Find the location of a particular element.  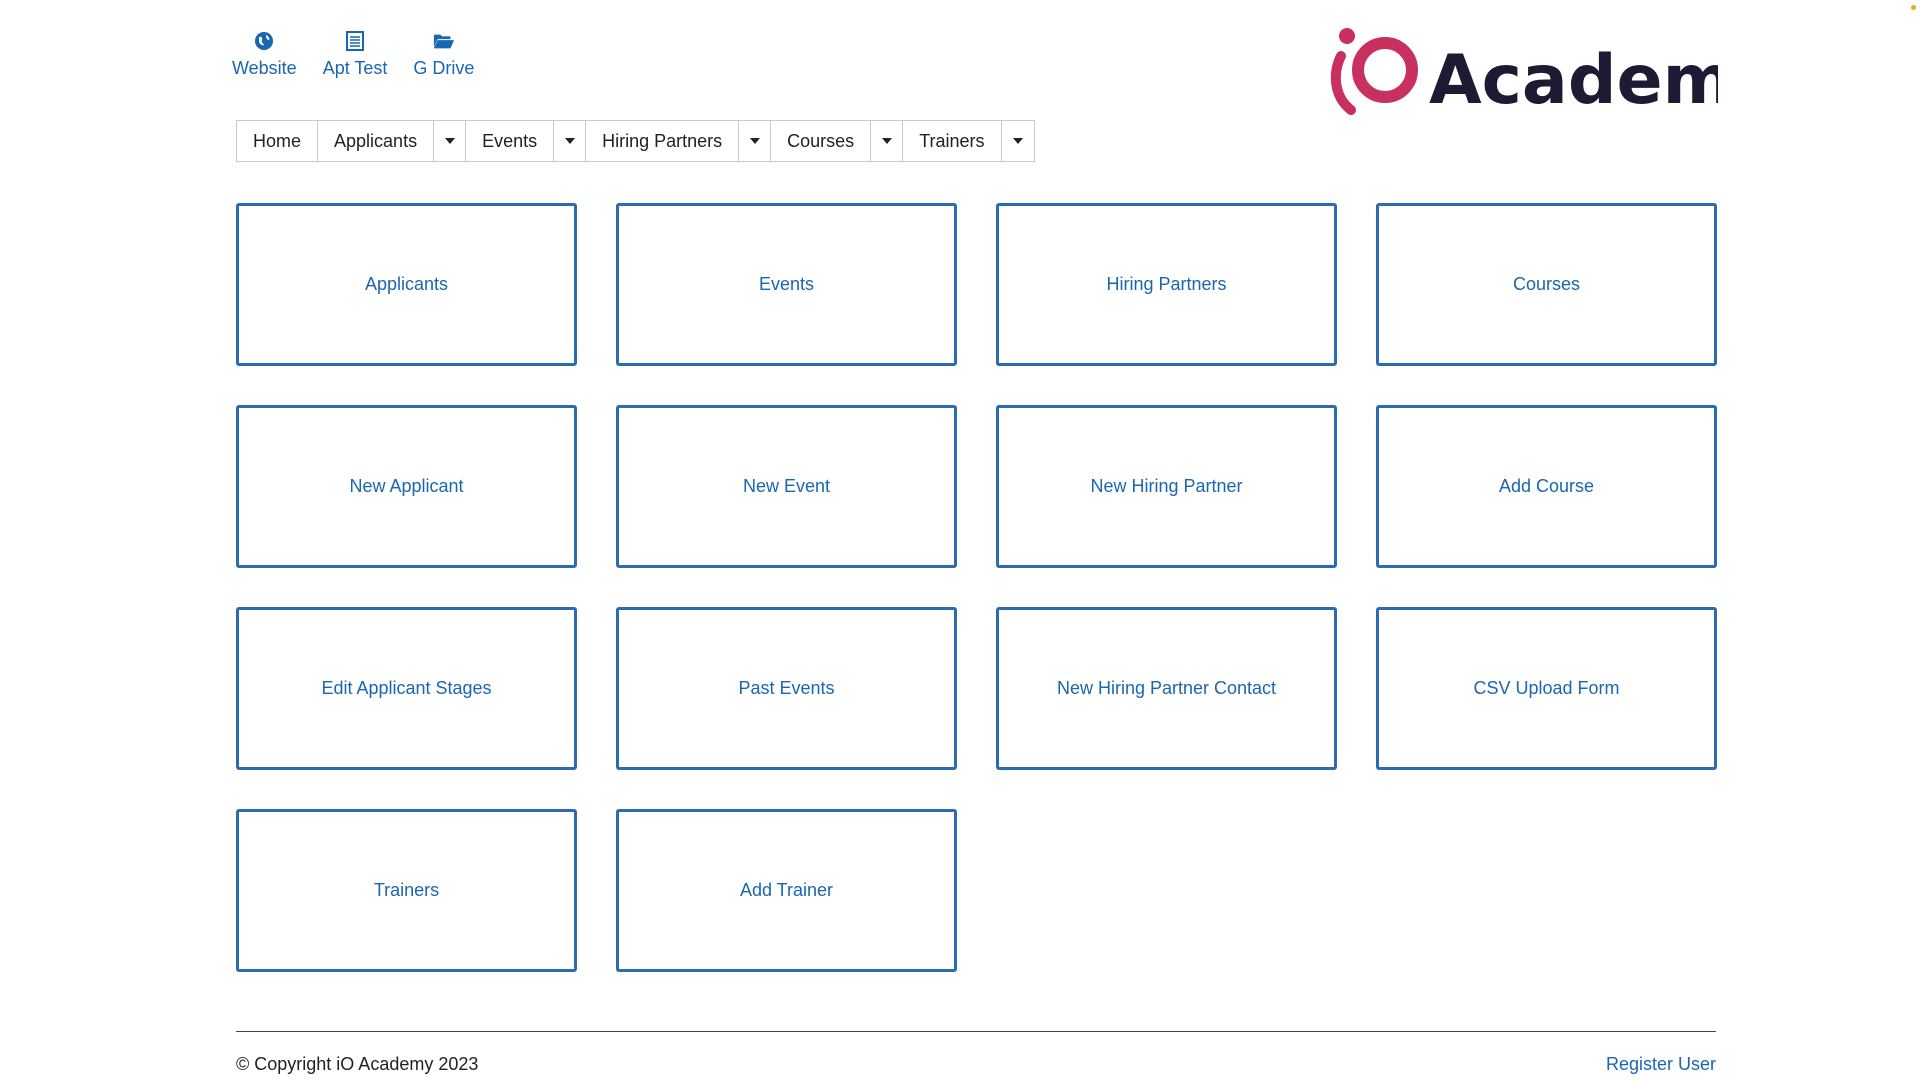

tile-hiring-partners: Hiring Partners is located at coordinates (1166, 284).